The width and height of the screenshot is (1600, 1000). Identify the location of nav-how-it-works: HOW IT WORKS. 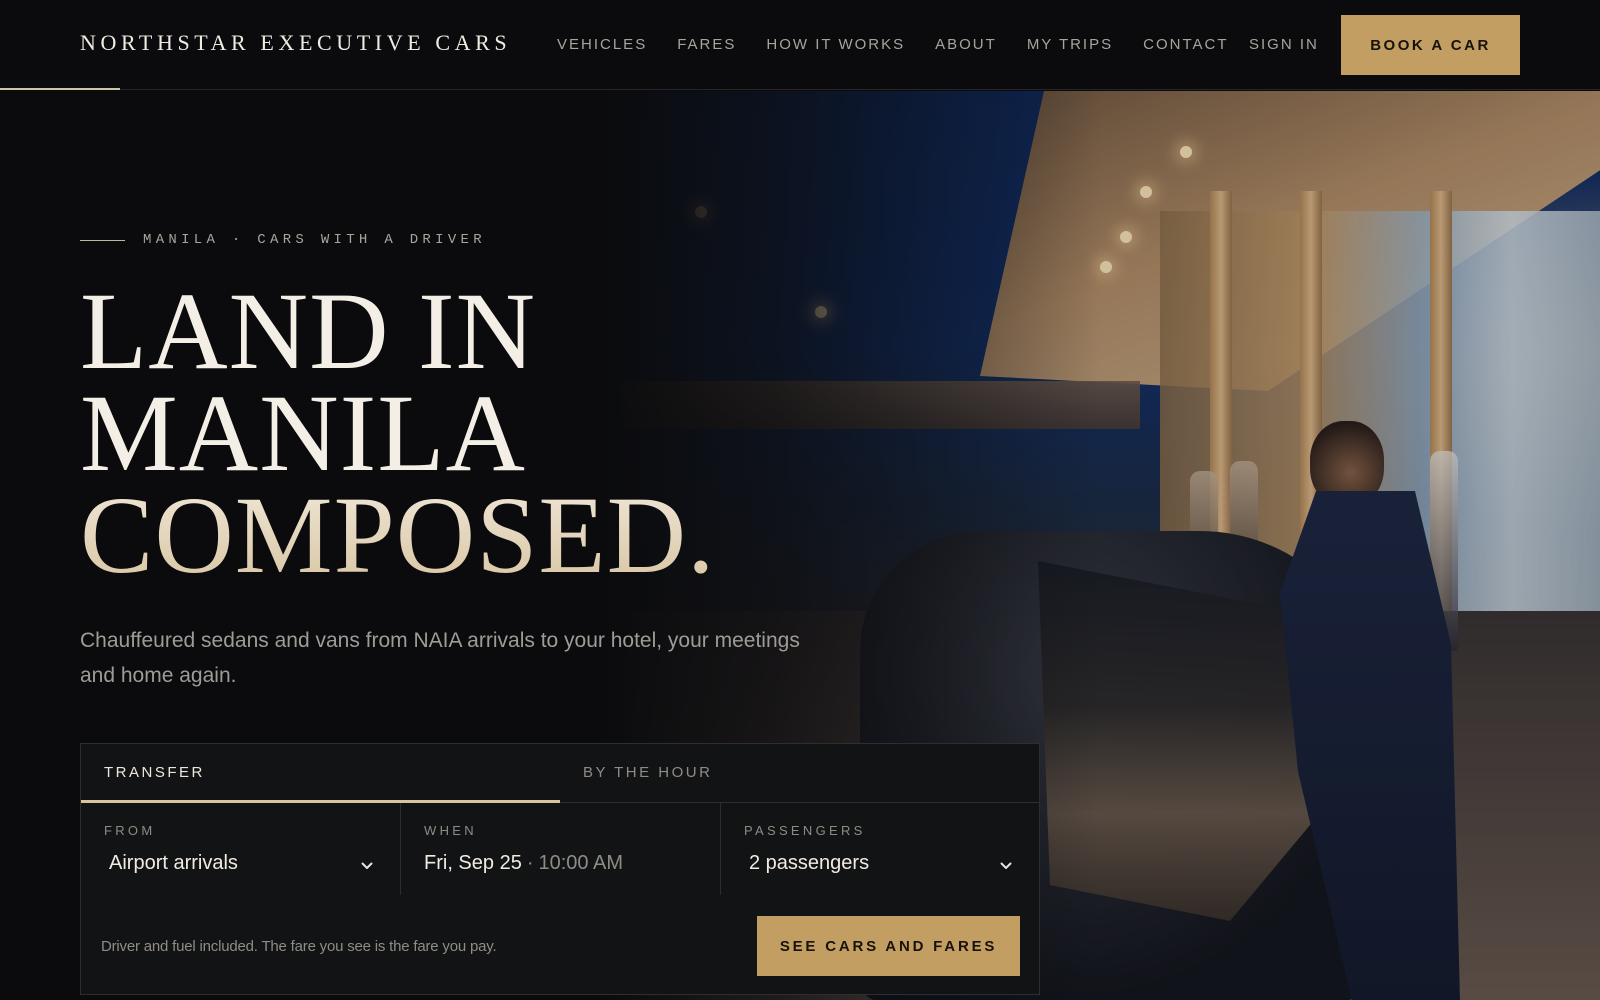
(835, 44).